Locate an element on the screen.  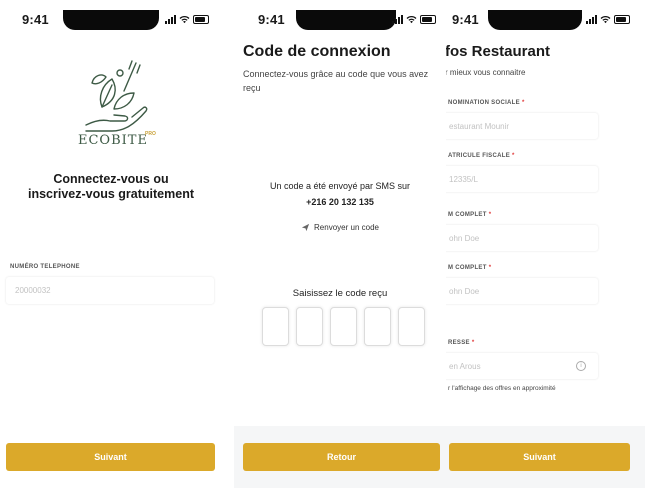
tax-id-label: ATRICULE FISCALE * is located at coordinates (481, 156).